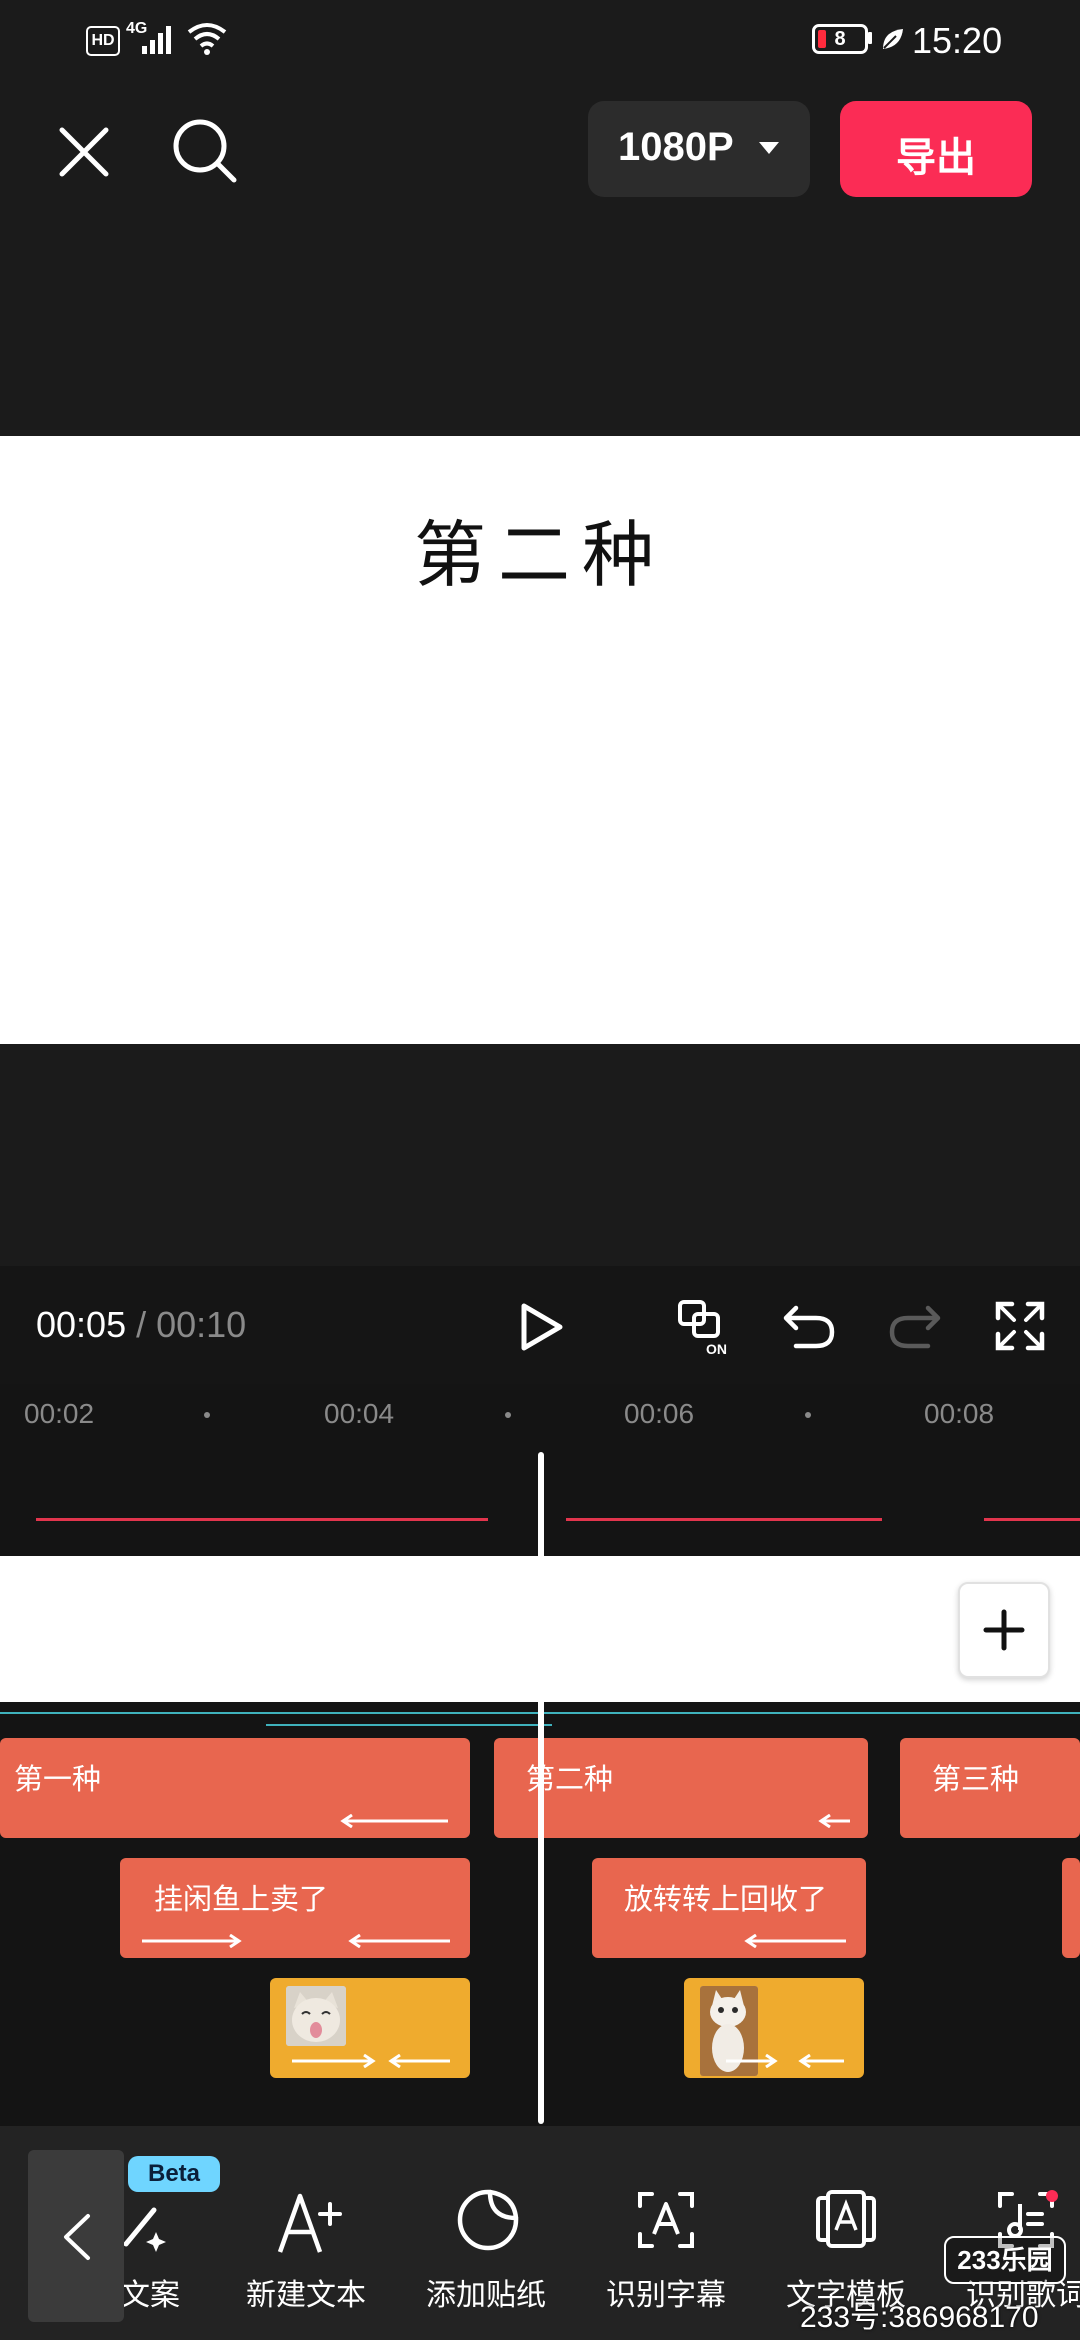 This screenshot has width=1080, height=2340. What do you see at coordinates (540, 548) in the screenshot?
I see `preview-text-overlay: 第二种` at bounding box center [540, 548].